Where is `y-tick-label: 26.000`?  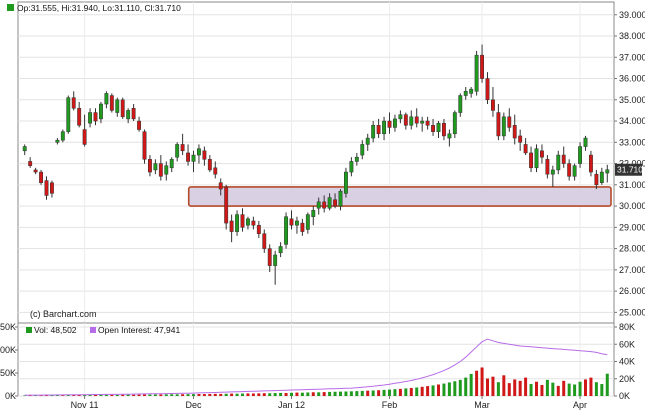 y-tick-label: 26.000 is located at coordinates (632, 291).